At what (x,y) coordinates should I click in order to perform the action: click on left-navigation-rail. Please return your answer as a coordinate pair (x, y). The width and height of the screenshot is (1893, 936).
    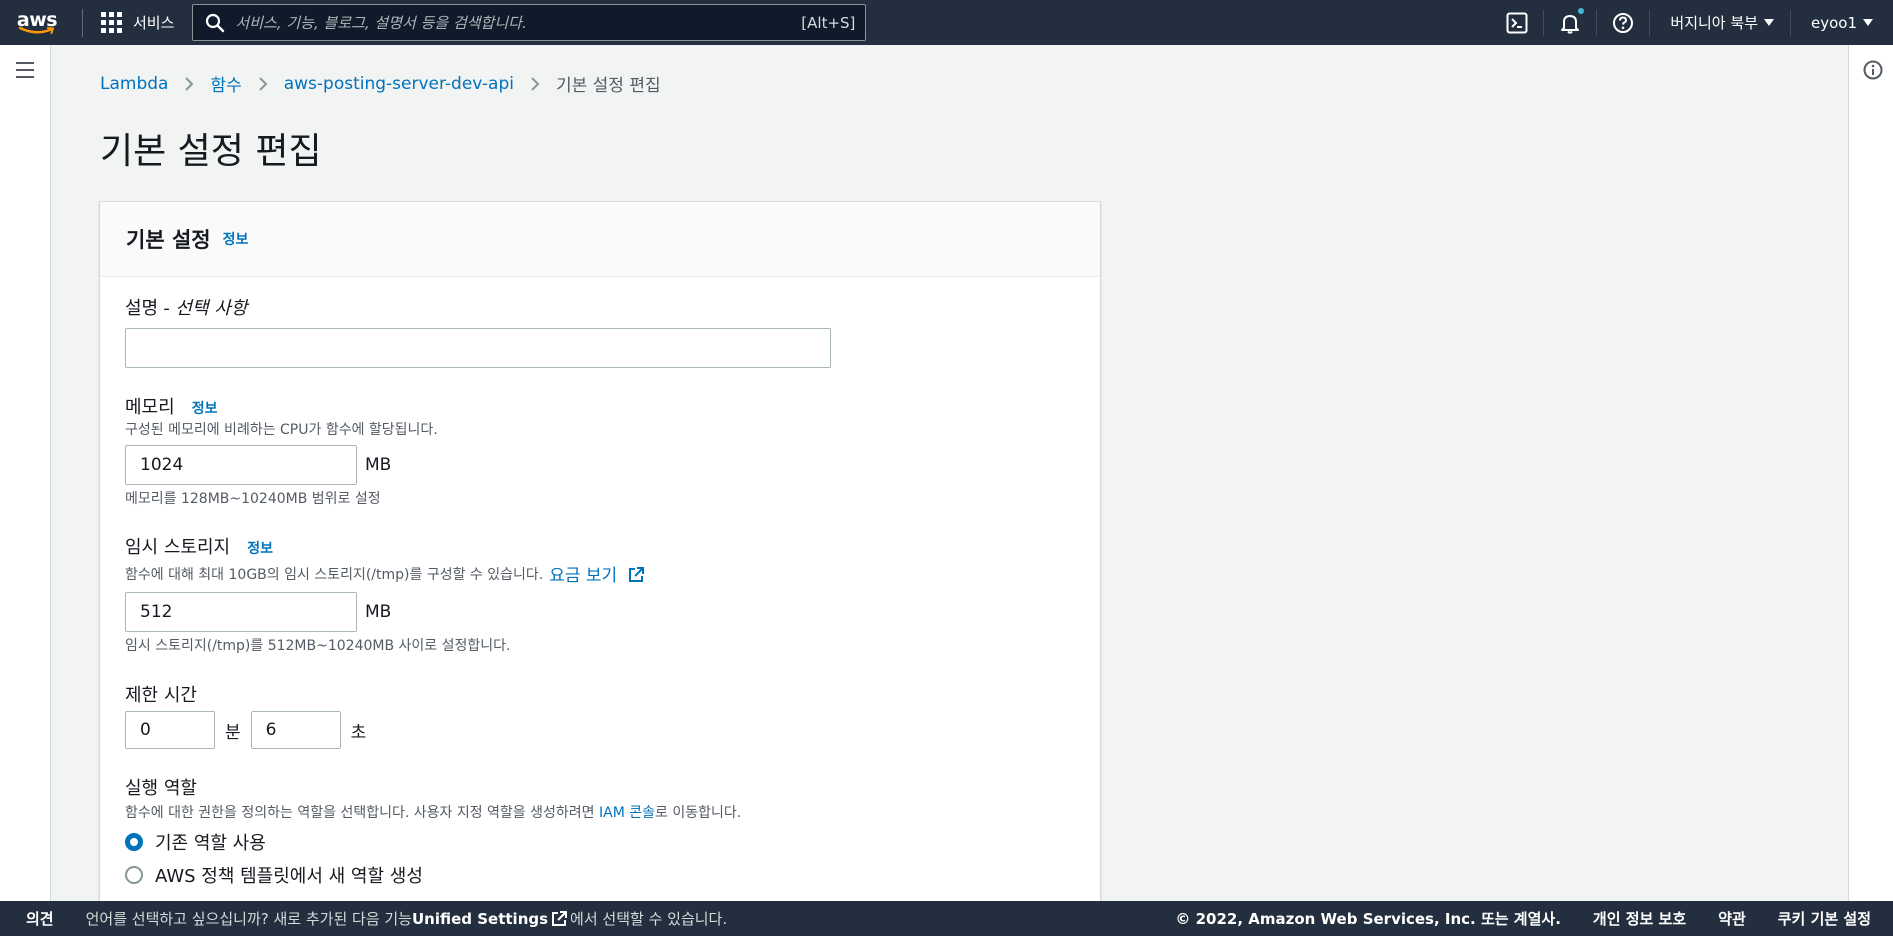
    Looking at the image, I should click on (25, 473).